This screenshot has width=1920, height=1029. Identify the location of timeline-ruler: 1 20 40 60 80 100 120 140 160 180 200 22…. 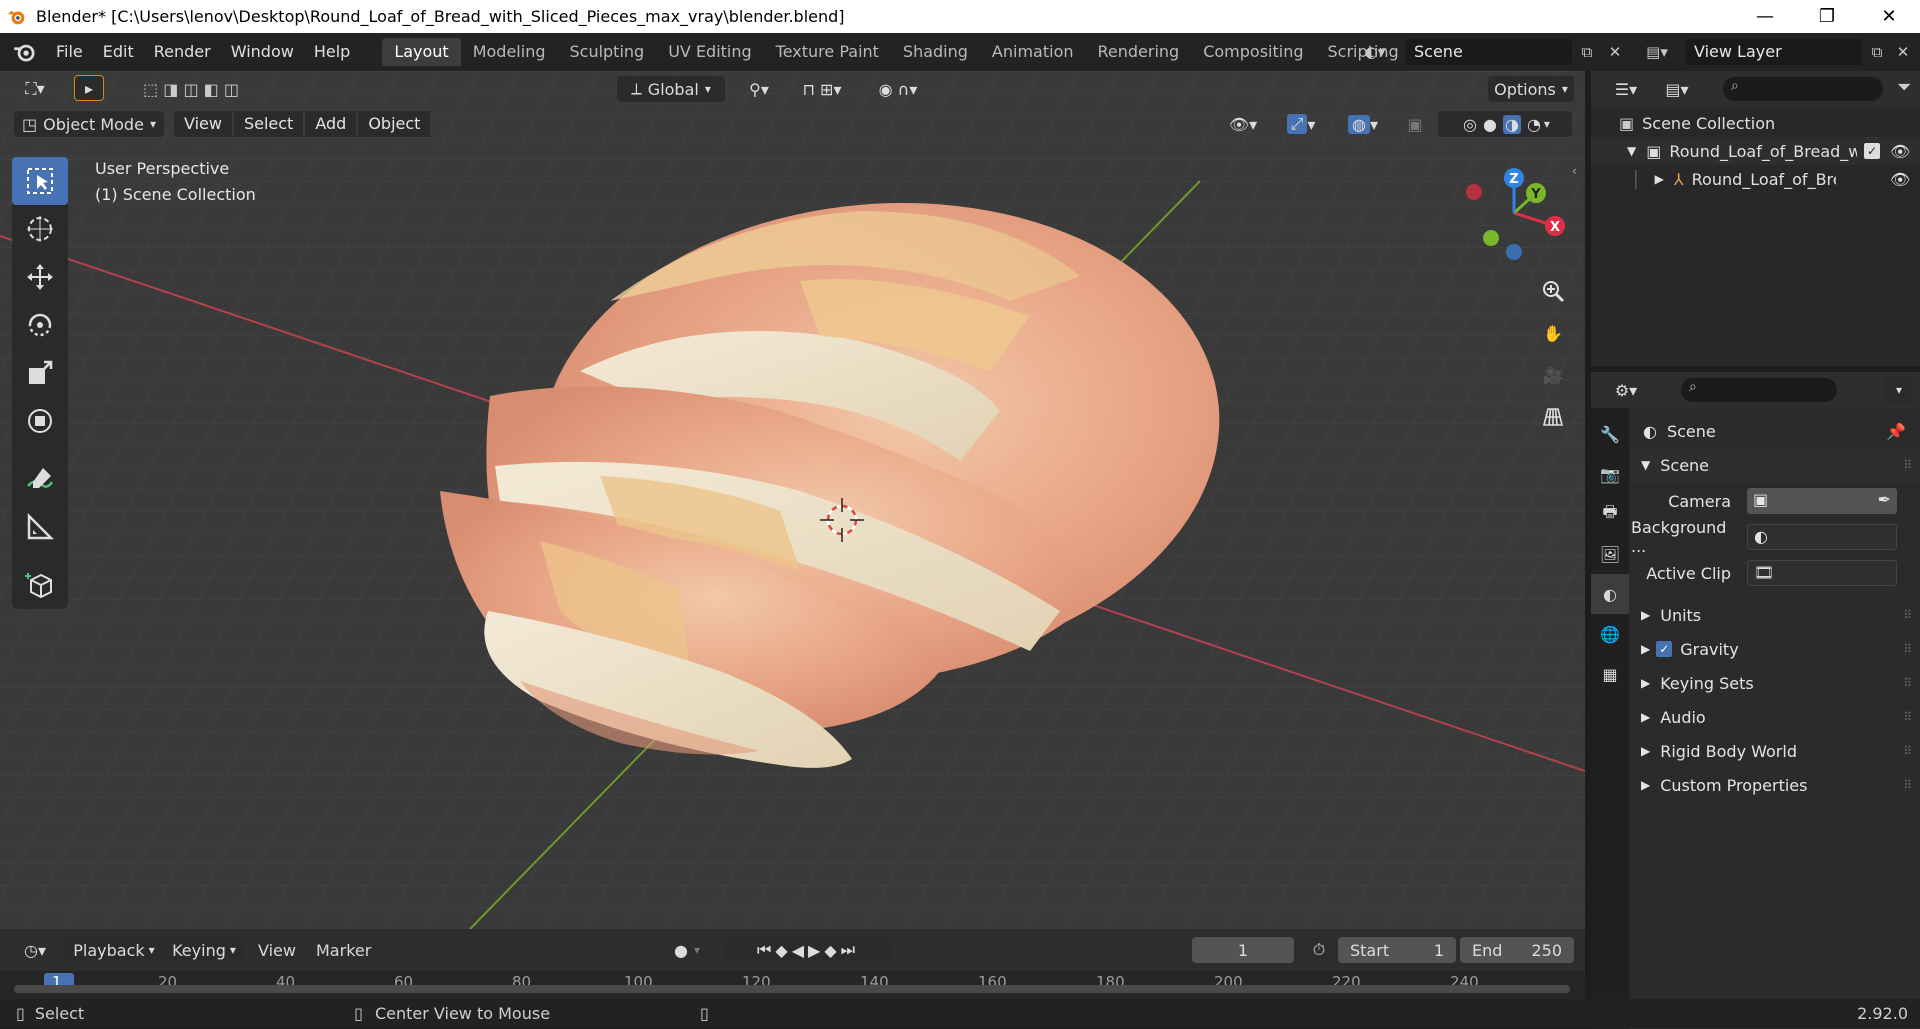
(792, 985).